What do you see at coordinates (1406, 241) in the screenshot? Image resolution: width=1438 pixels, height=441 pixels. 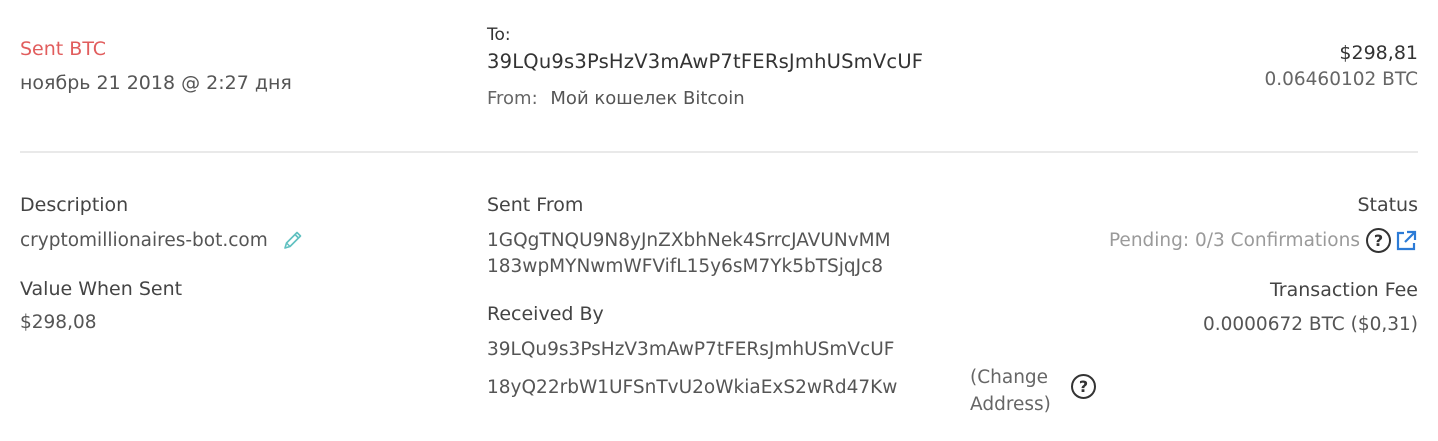 I see `external-link-icon` at bounding box center [1406, 241].